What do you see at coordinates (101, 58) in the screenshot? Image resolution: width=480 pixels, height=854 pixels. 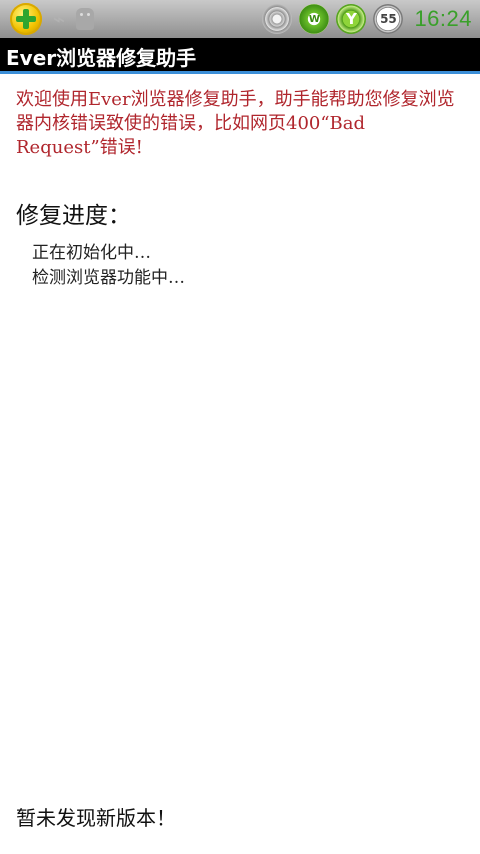 I see `app-title: Ever浏览器修复助手` at bounding box center [101, 58].